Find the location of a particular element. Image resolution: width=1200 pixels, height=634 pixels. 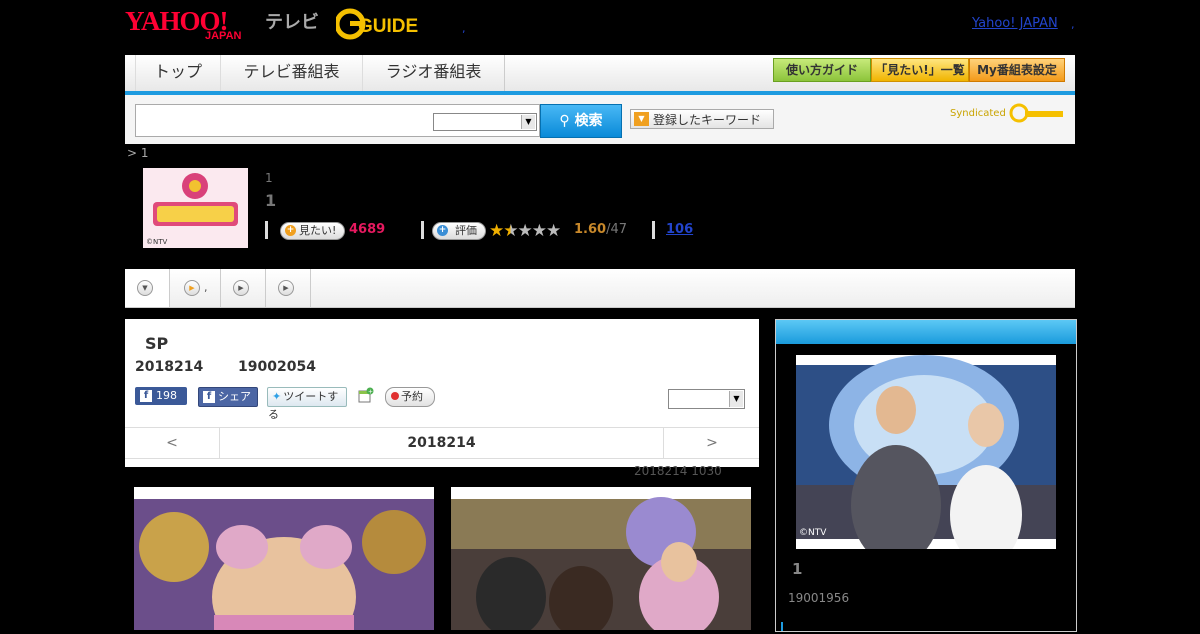

program-thumbnail: ©NTV is located at coordinates (195, 208).